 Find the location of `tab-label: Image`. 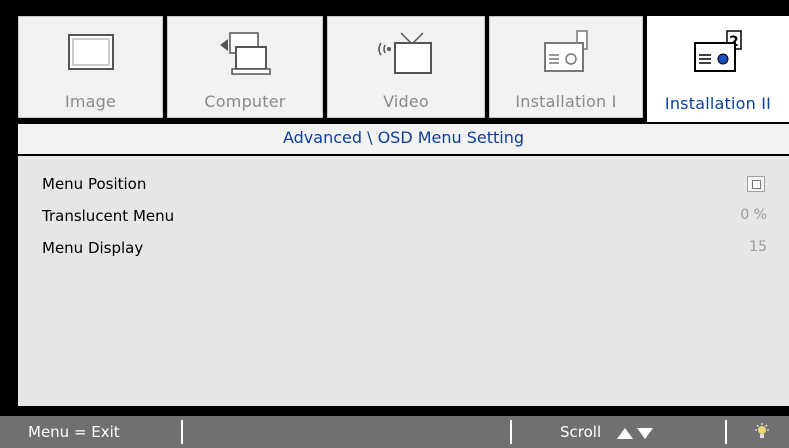

tab-label: Image is located at coordinates (90, 101).